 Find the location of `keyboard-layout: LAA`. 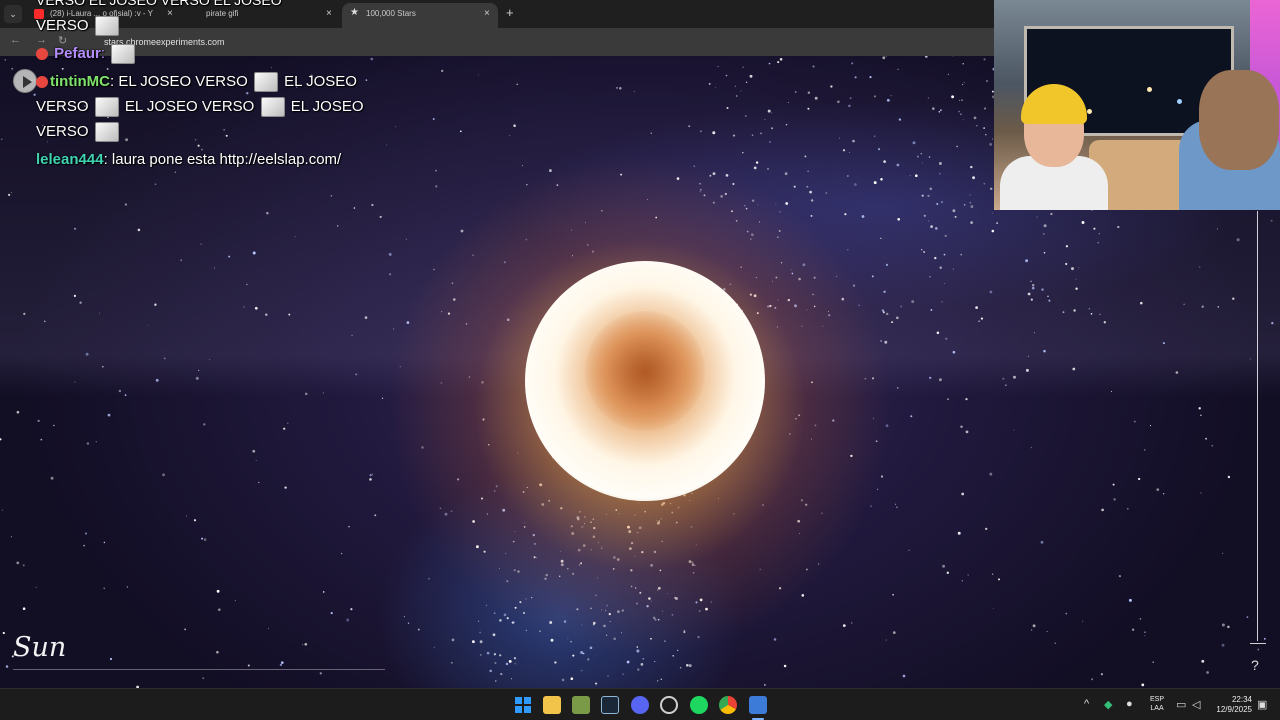

keyboard-layout: LAA is located at coordinates (1157, 708).